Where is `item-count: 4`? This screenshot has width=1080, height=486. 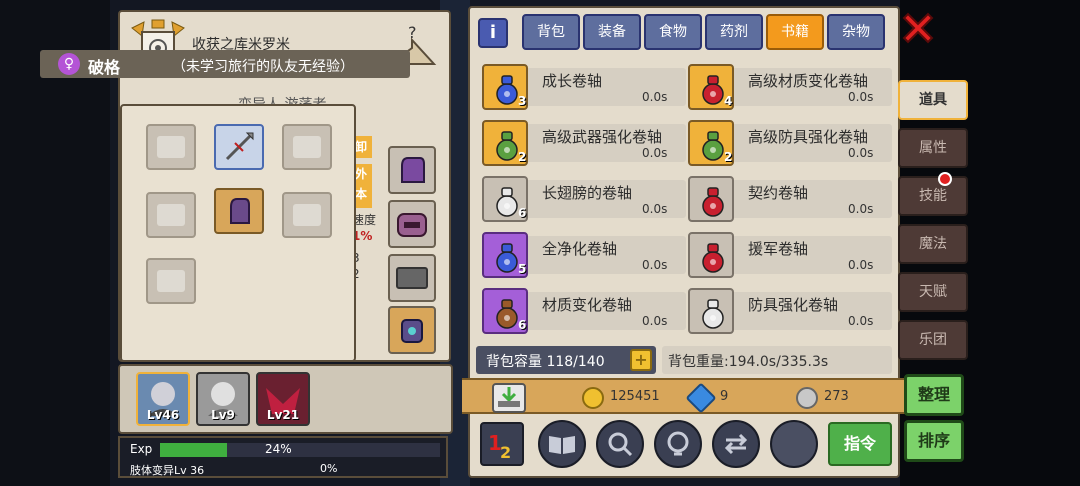 item-count: 4 is located at coordinates (728, 101).